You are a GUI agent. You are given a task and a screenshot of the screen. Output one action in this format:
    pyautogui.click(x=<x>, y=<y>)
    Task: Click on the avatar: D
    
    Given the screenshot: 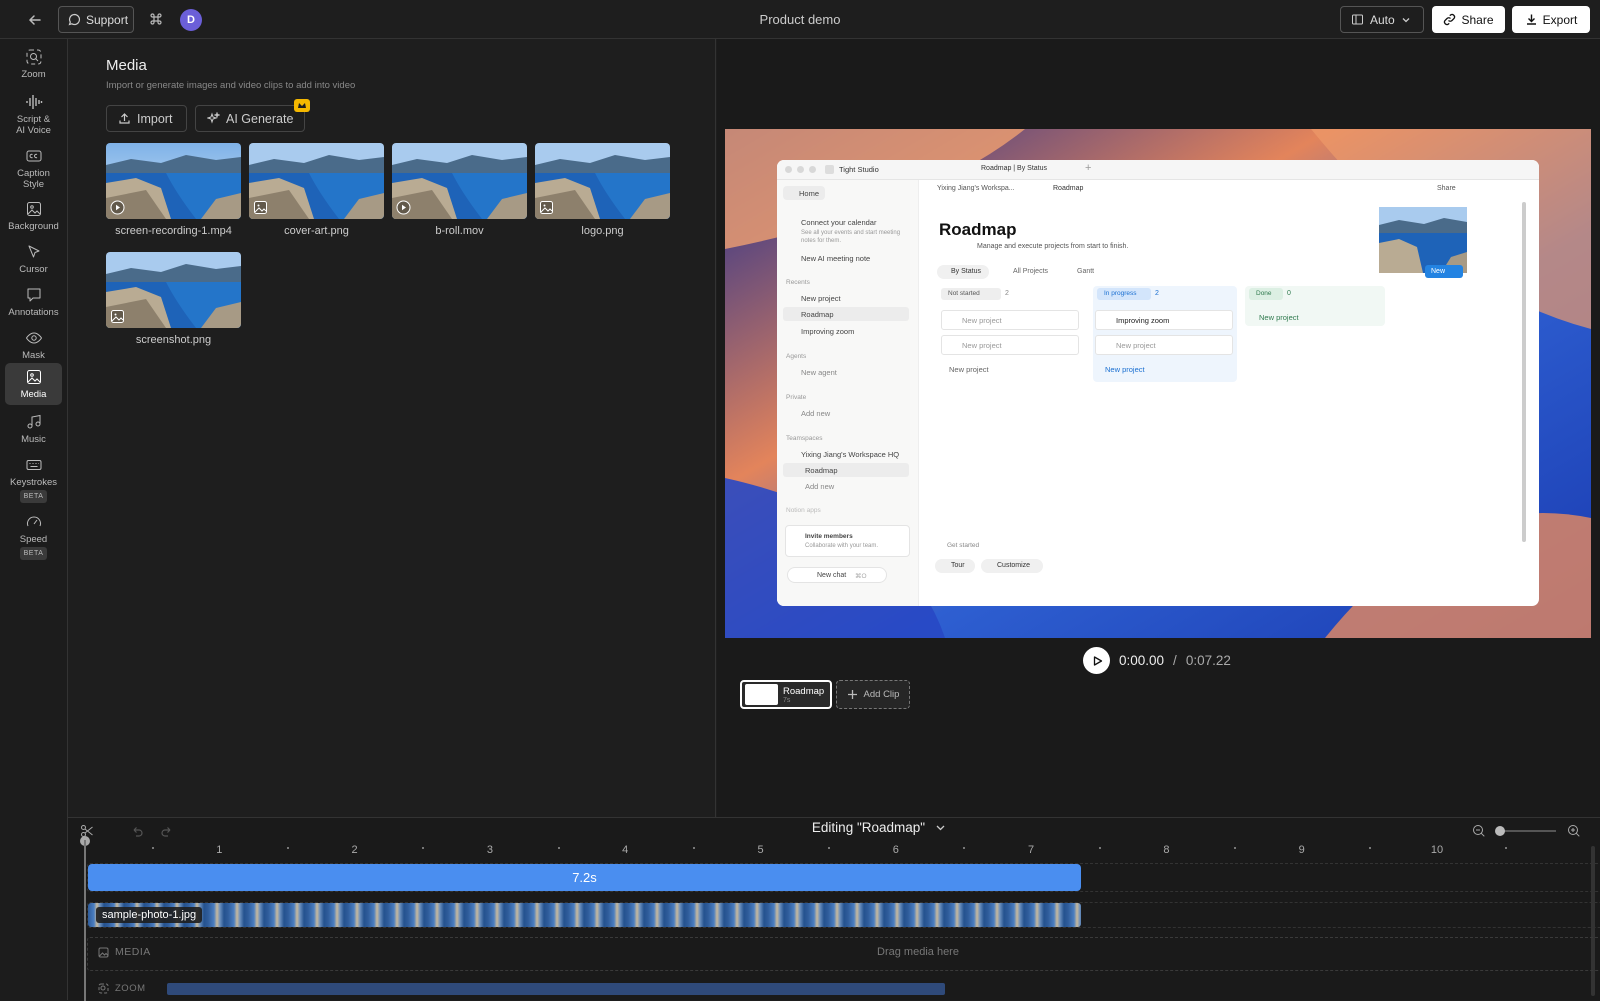 What is the action you would take?
    pyautogui.click(x=191, y=20)
    